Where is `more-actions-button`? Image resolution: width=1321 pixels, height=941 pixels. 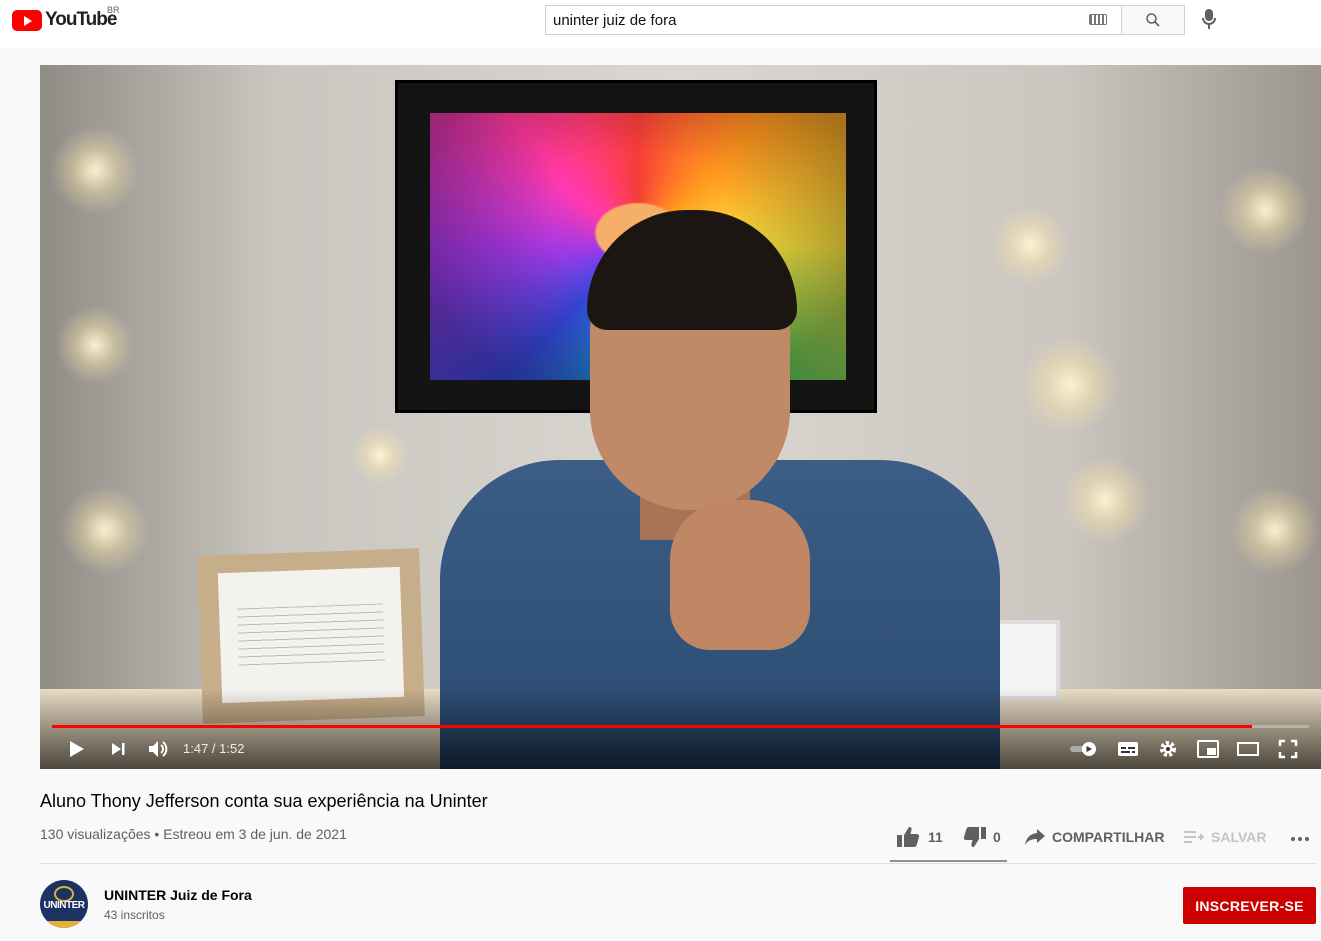 more-actions-button is located at coordinates (1300, 839).